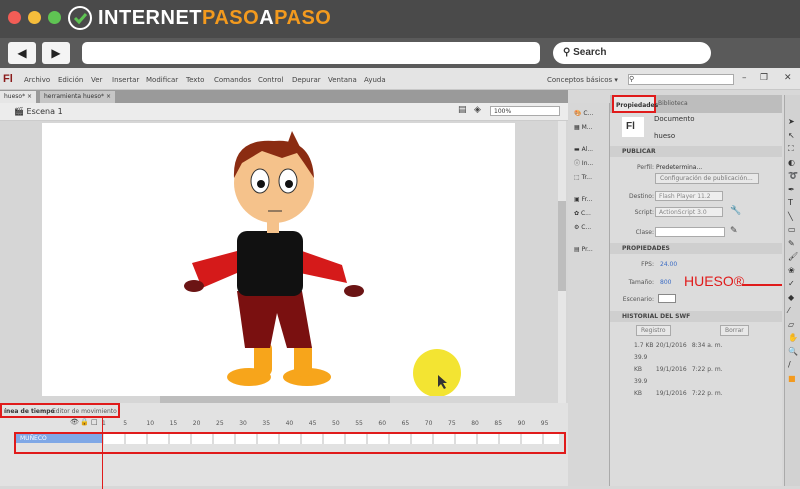  What do you see at coordinates (644, 212) in the screenshot?
I see `script-label: Script:` at bounding box center [644, 212].